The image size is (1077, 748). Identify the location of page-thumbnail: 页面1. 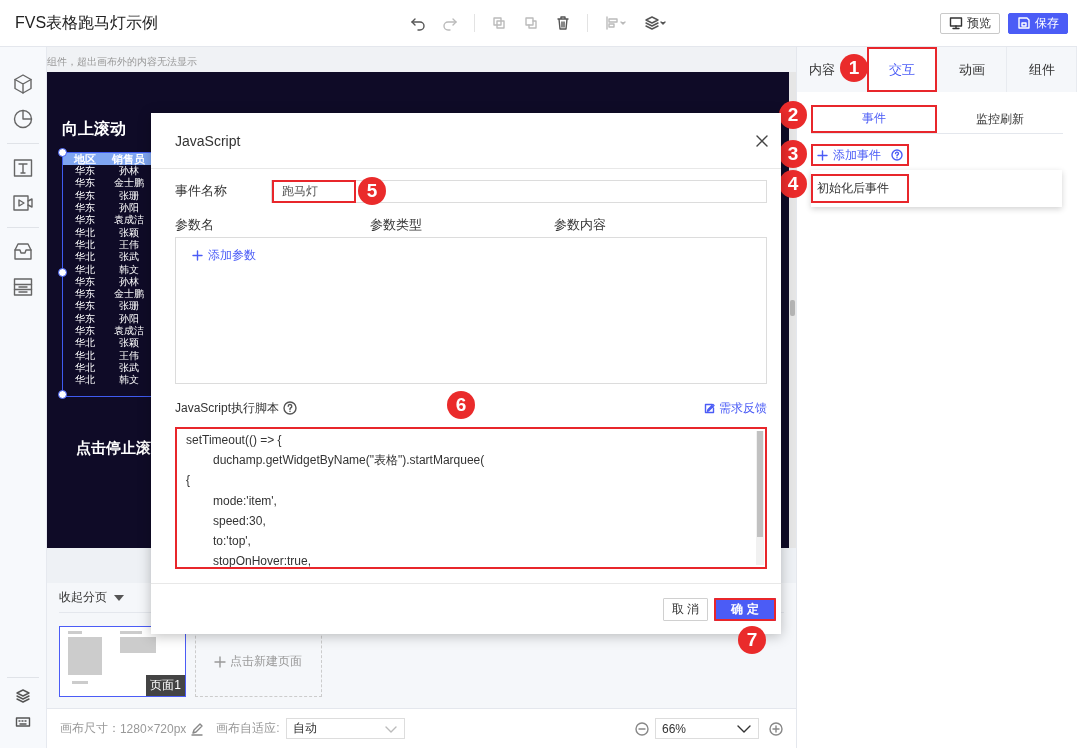
(122, 661).